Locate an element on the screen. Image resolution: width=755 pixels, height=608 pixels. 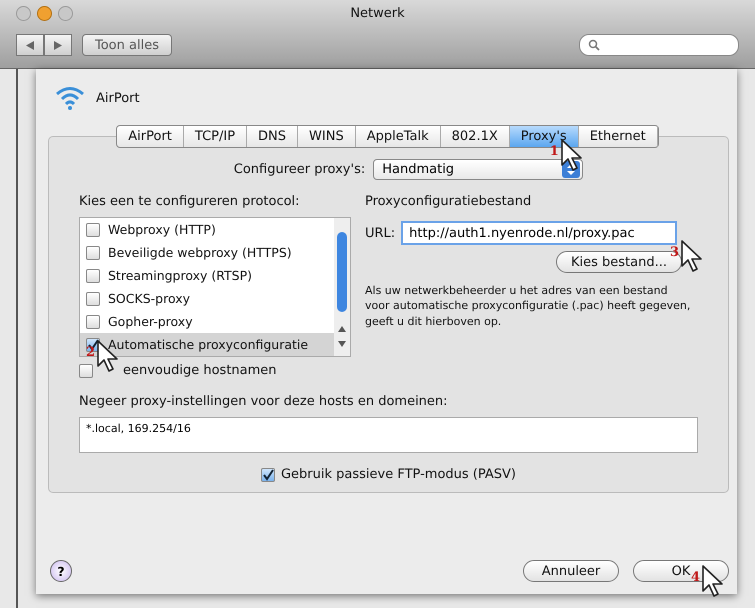
protocol-name: SOCKS-proxy is located at coordinates (149, 298).